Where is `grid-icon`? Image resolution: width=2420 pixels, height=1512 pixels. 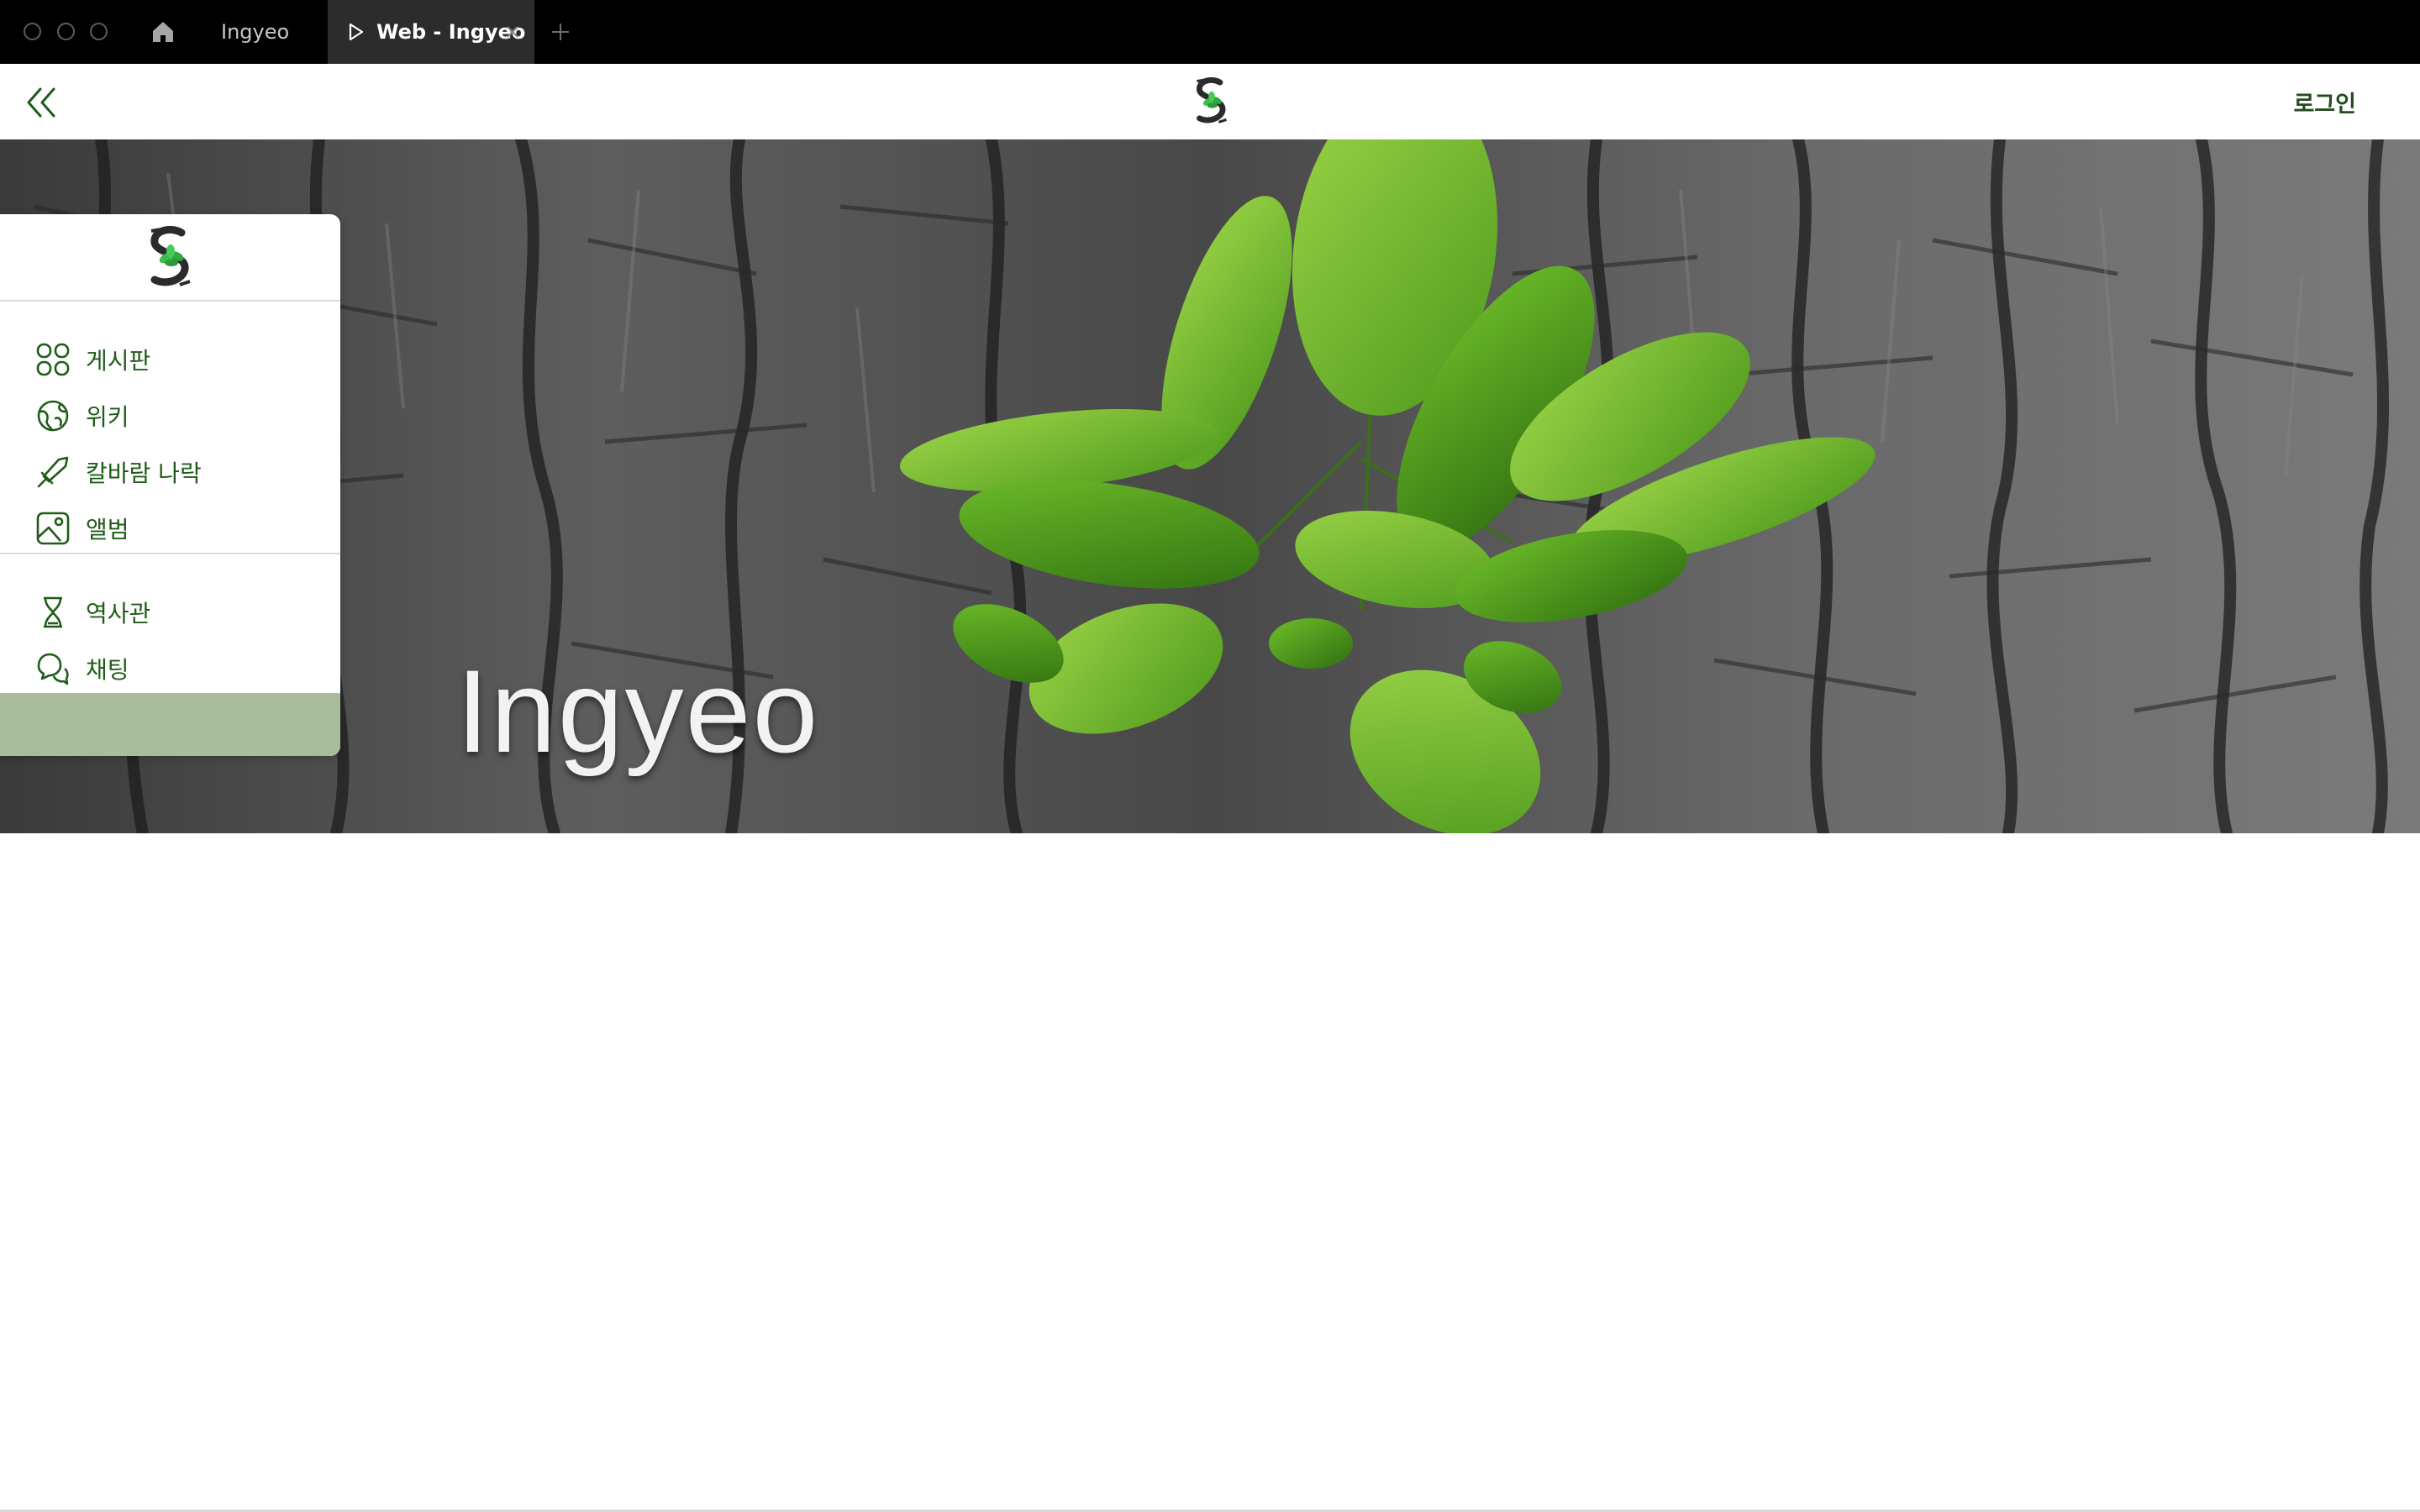 grid-icon is located at coordinates (53, 359).